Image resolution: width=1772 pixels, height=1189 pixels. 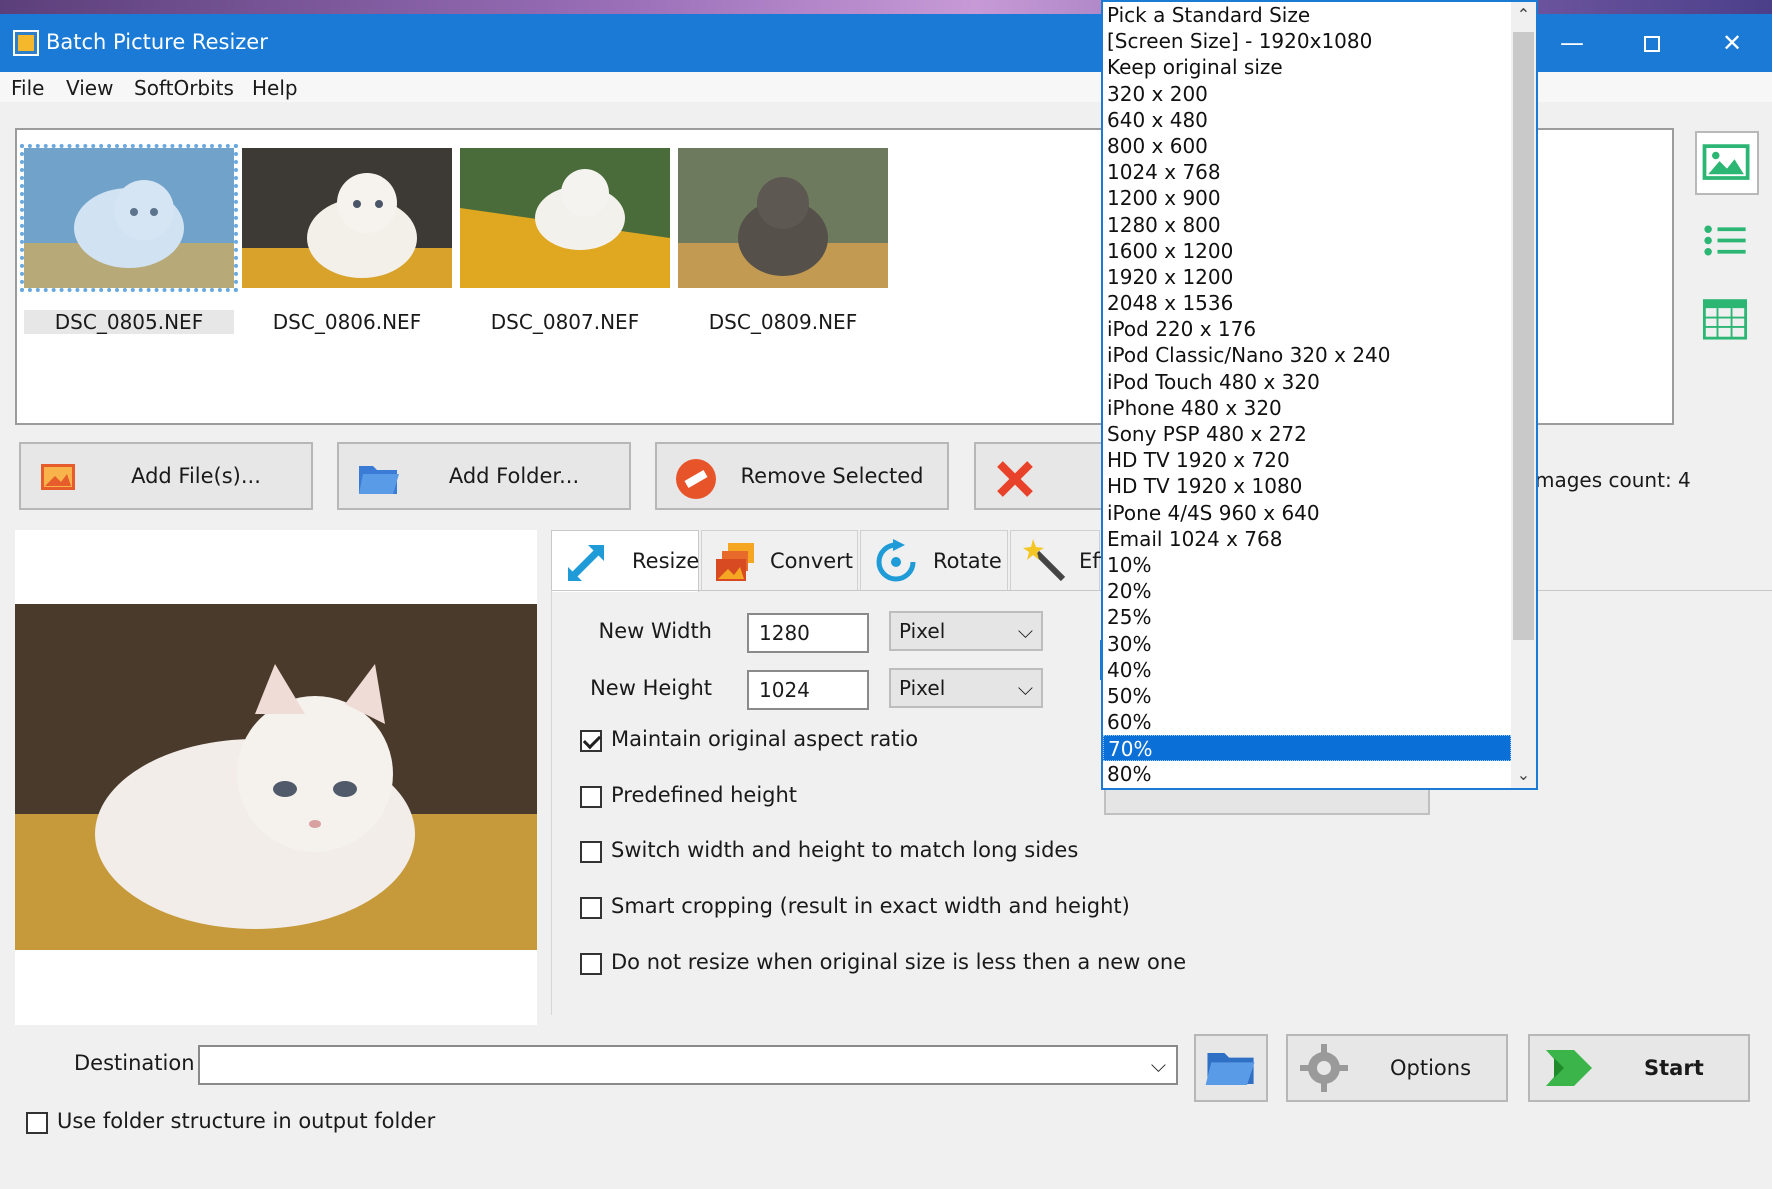 I want to click on tab-label: Convert, so click(x=812, y=561).